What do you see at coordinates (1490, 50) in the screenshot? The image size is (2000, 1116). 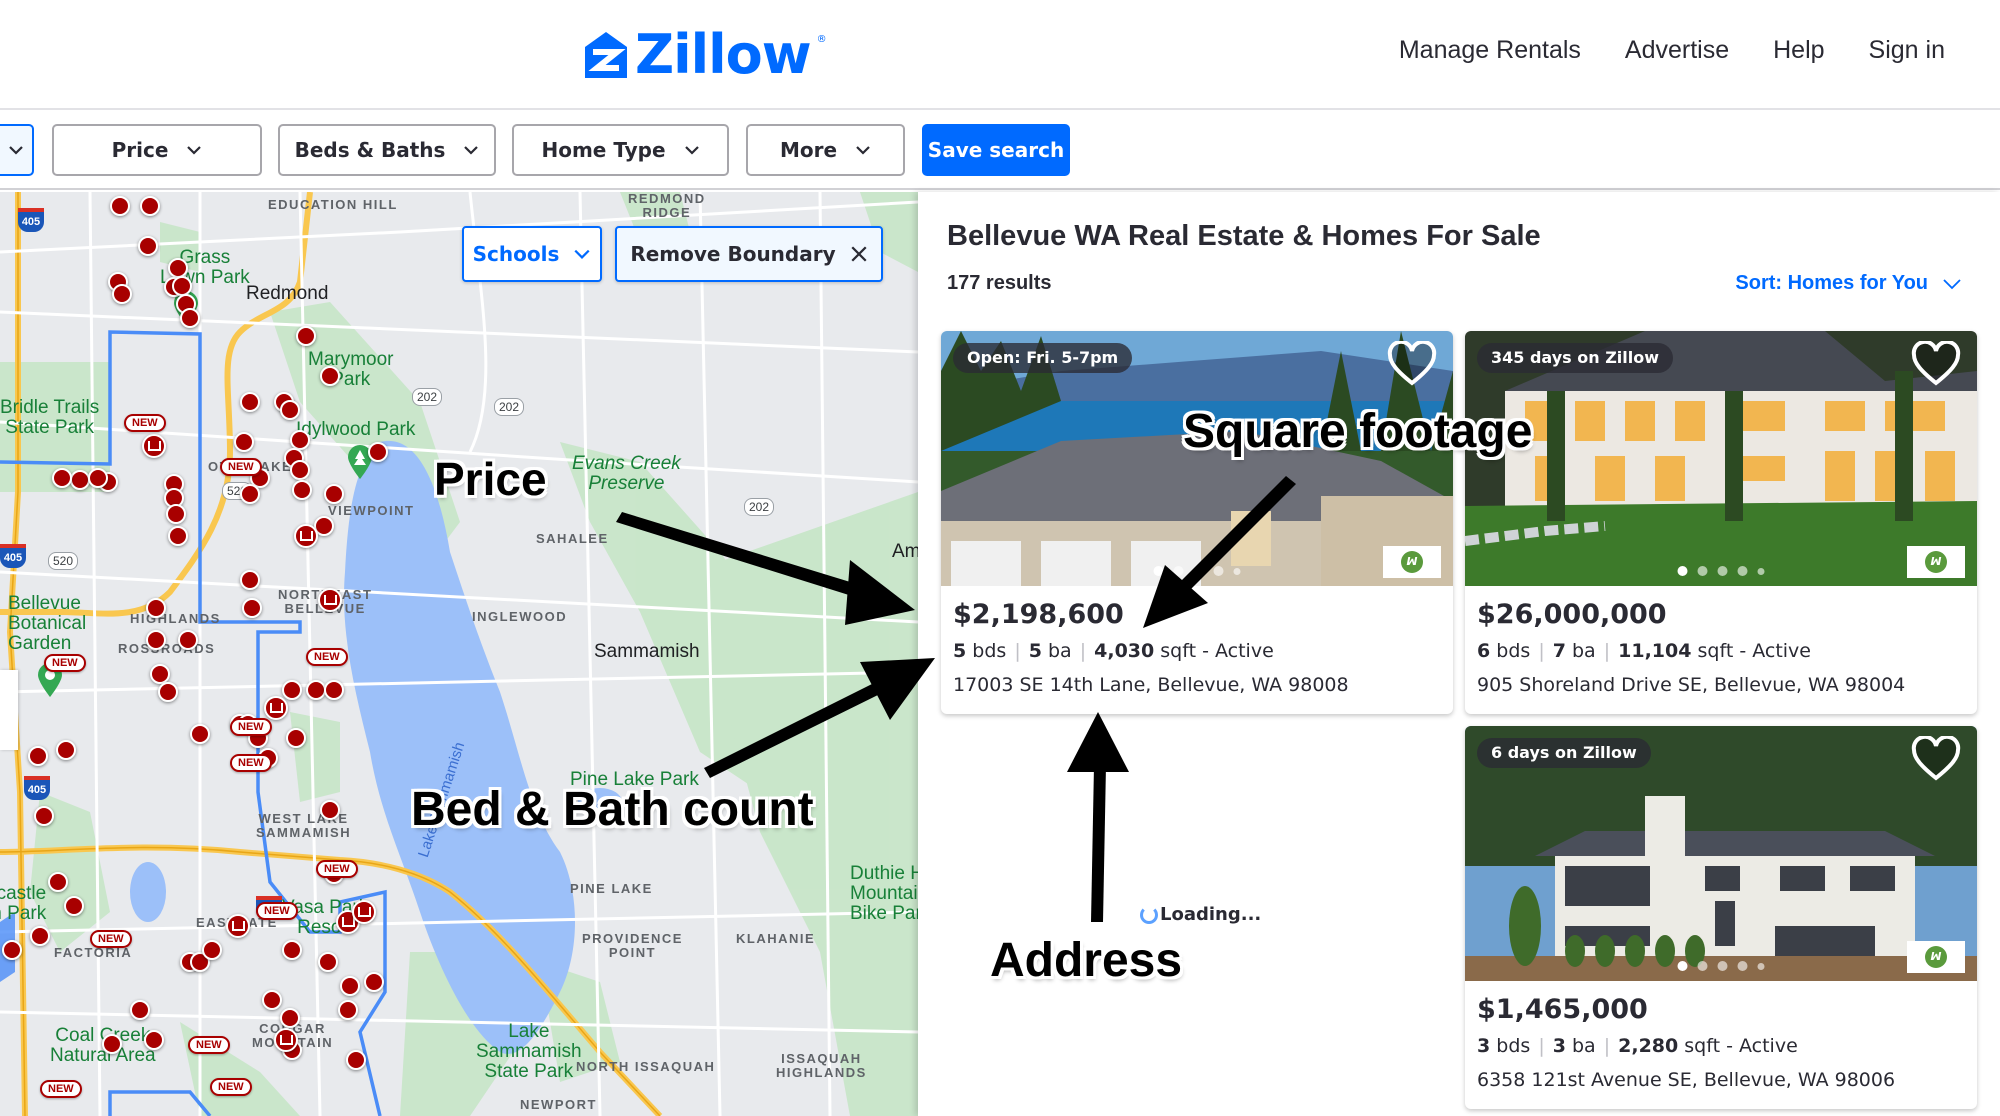 I see `nav-manage-rentals: Manage Rentals` at bounding box center [1490, 50].